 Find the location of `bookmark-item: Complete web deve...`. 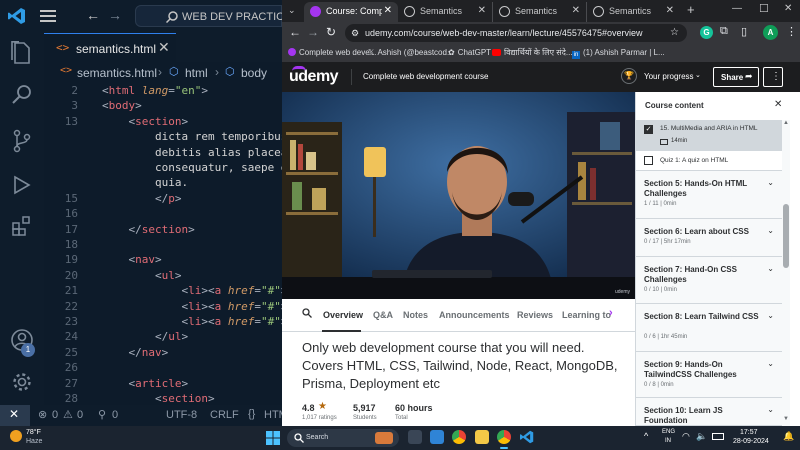

bookmark-item: Complete web deve... is located at coordinates (332, 53).